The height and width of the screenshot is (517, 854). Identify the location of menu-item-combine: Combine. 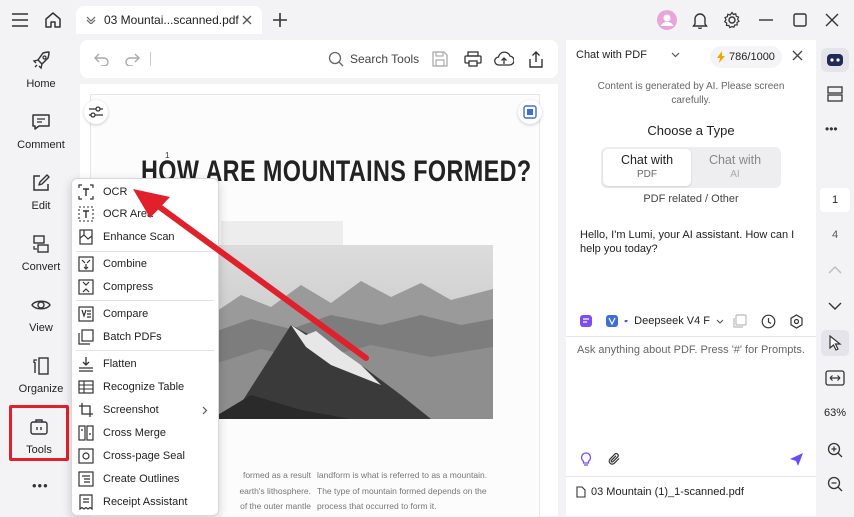
(145, 264).